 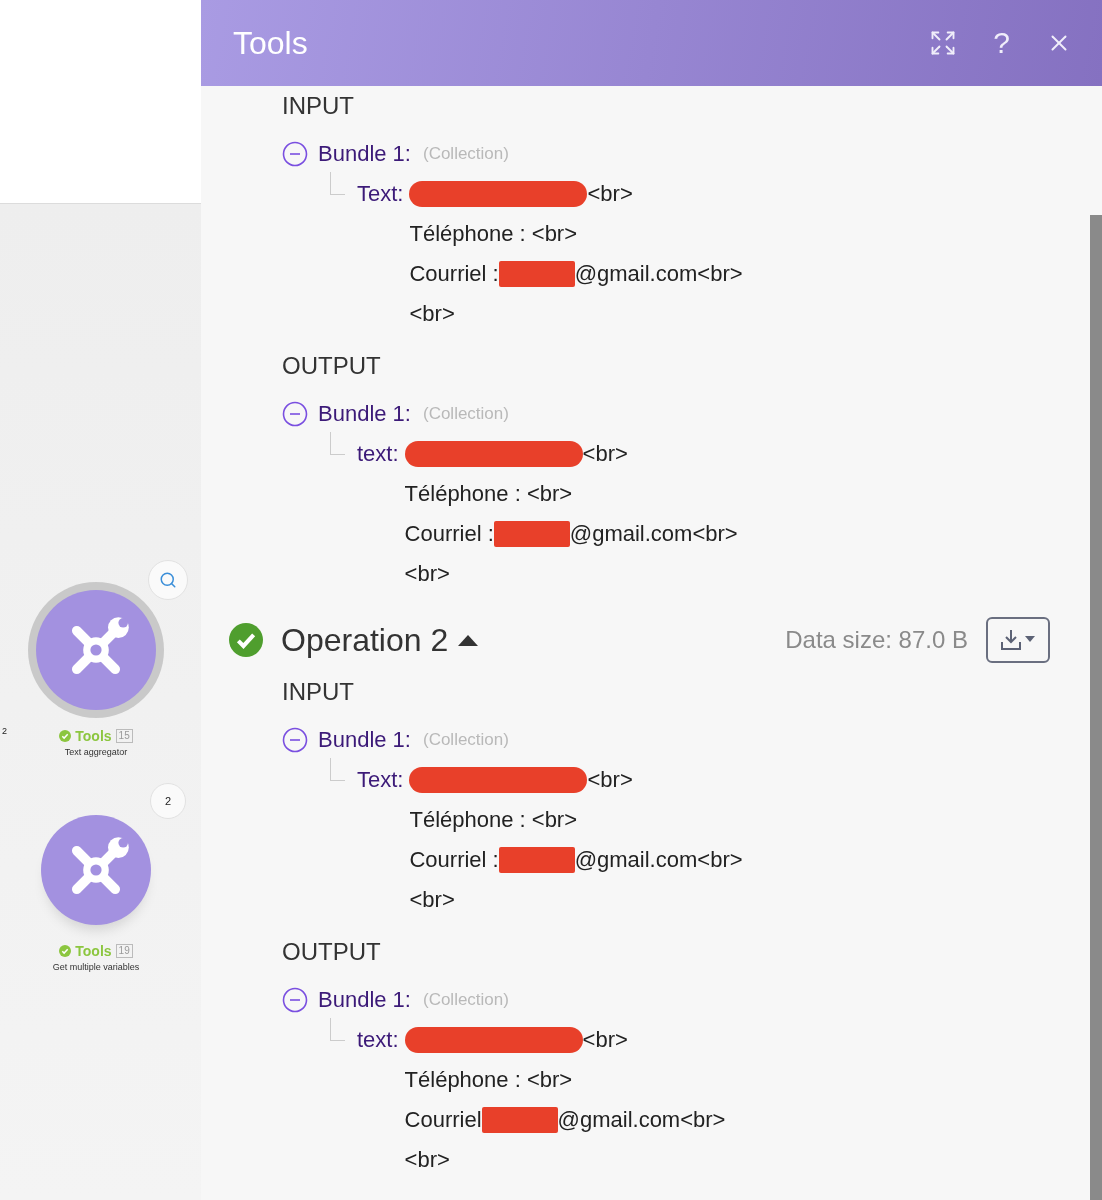 I want to click on search-icon, so click(x=168, y=580).